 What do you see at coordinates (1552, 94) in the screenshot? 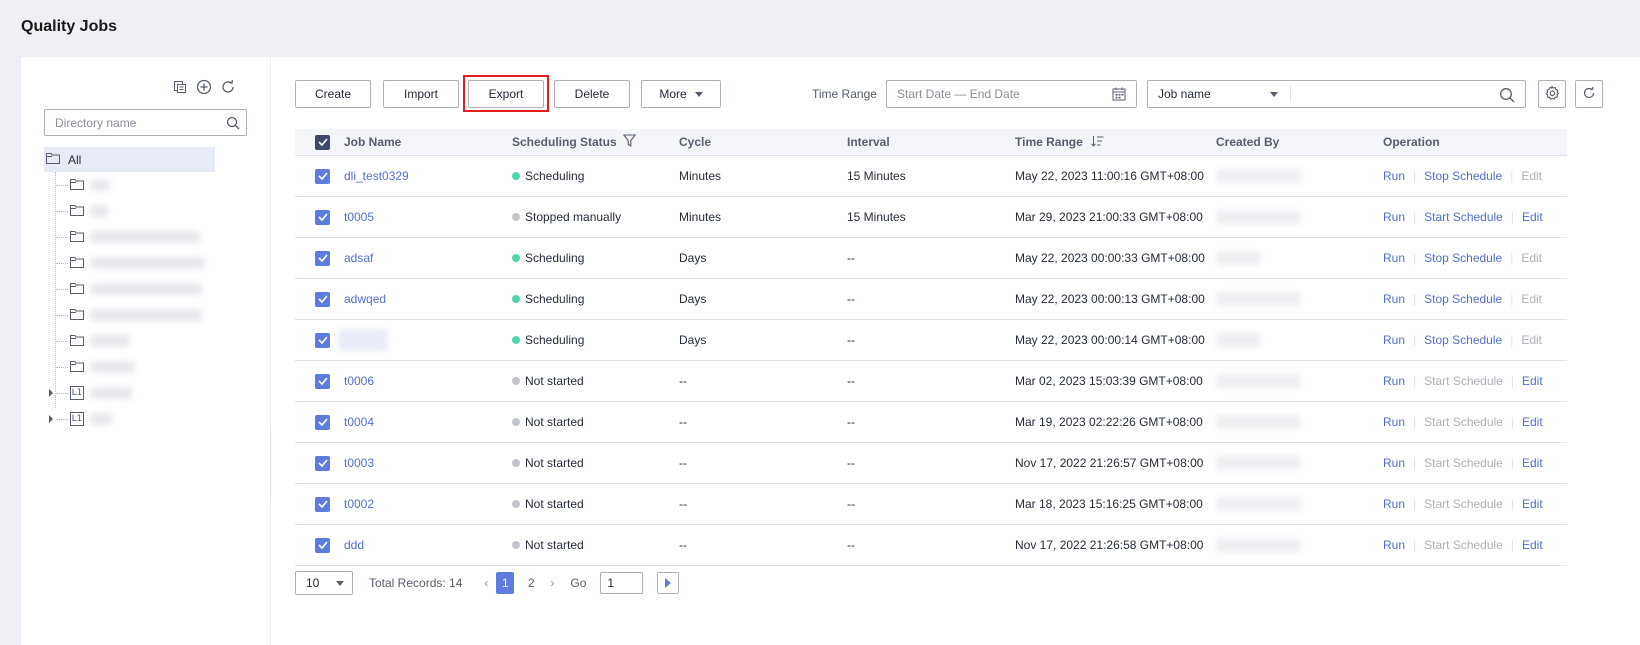
I see `settings-button` at bounding box center [1552, 94].